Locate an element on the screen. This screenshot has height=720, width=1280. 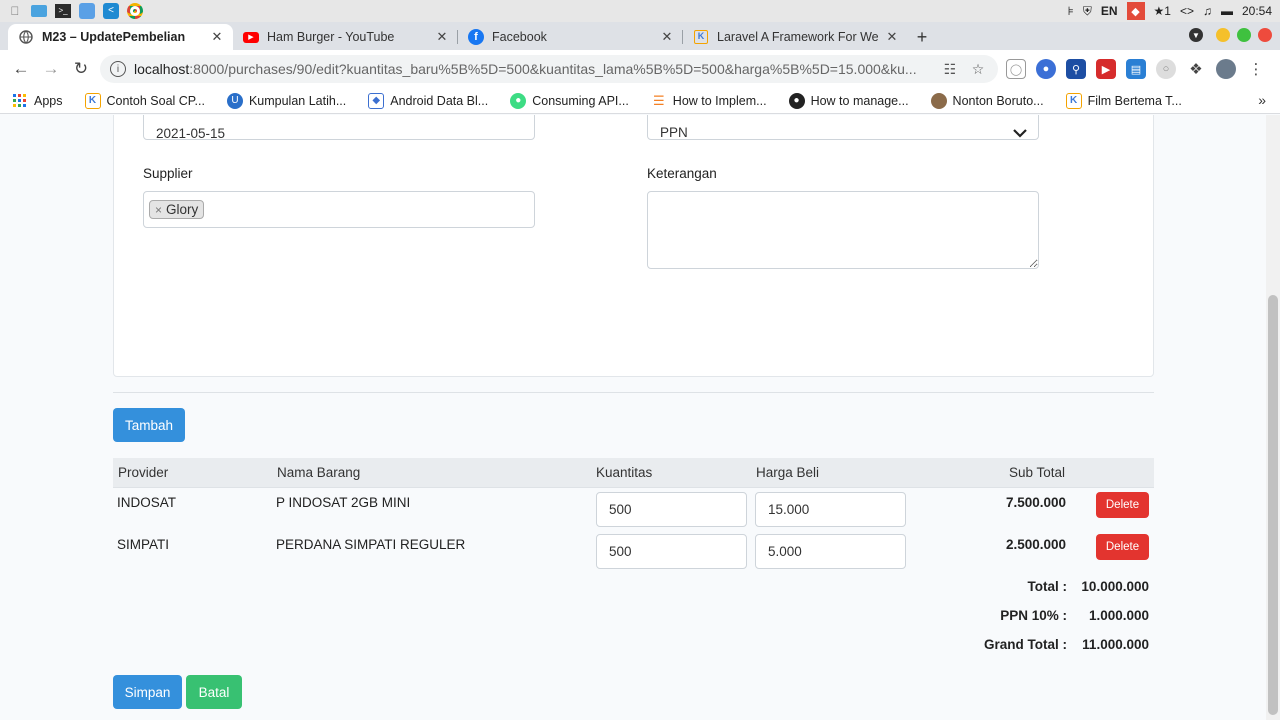
facebook-icon: f is located at coordinates (476, 37).